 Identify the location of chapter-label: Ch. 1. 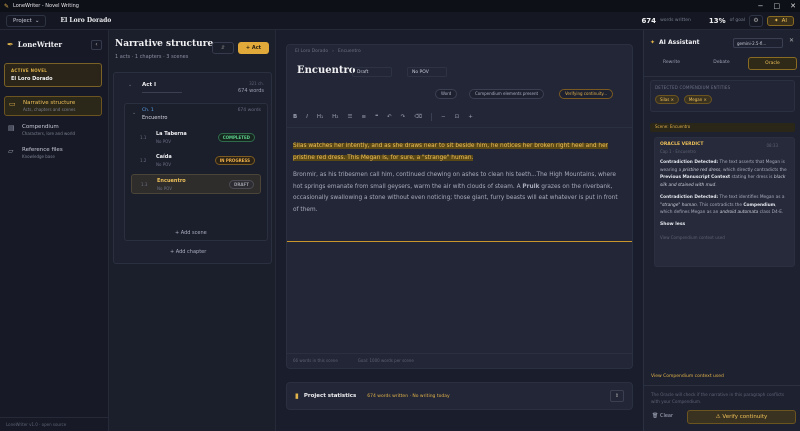
(148, 110).